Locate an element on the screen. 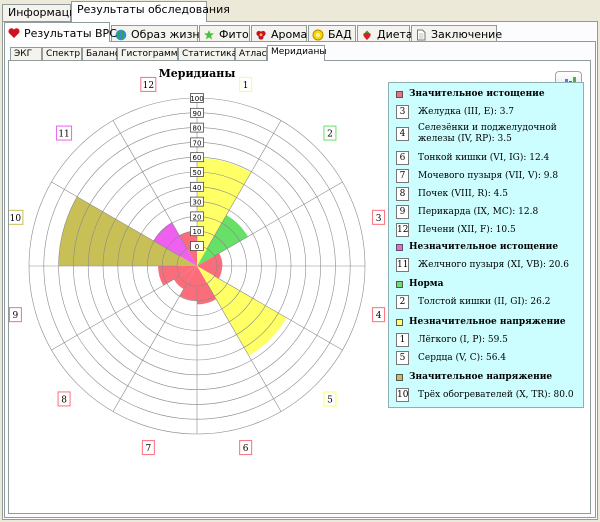 The width and height of the screenshot is (600, 522). meridian-label: 12 is located at coordinates (148, 86).